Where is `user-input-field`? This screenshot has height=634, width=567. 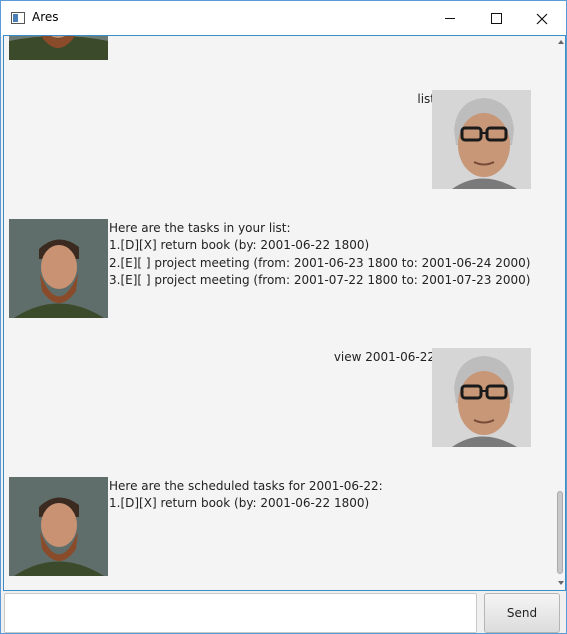
user-input-field is located at coordinates (240, 613).